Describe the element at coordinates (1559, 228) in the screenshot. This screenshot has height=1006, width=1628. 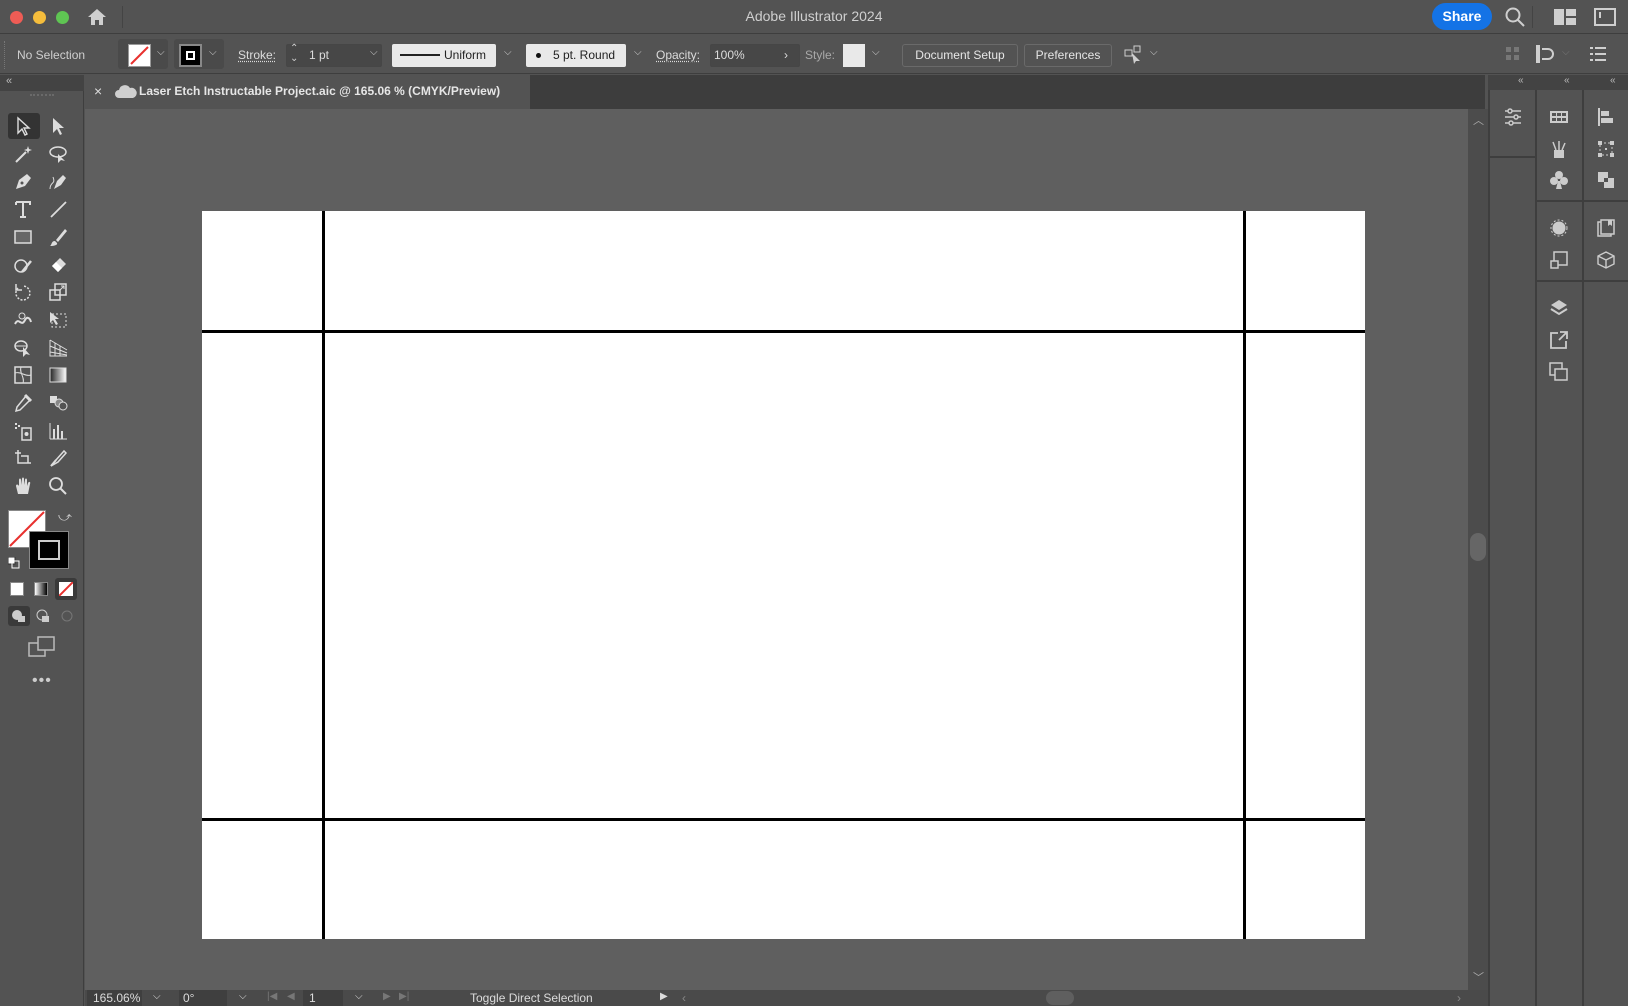
I see `appearance-icon` at that location.